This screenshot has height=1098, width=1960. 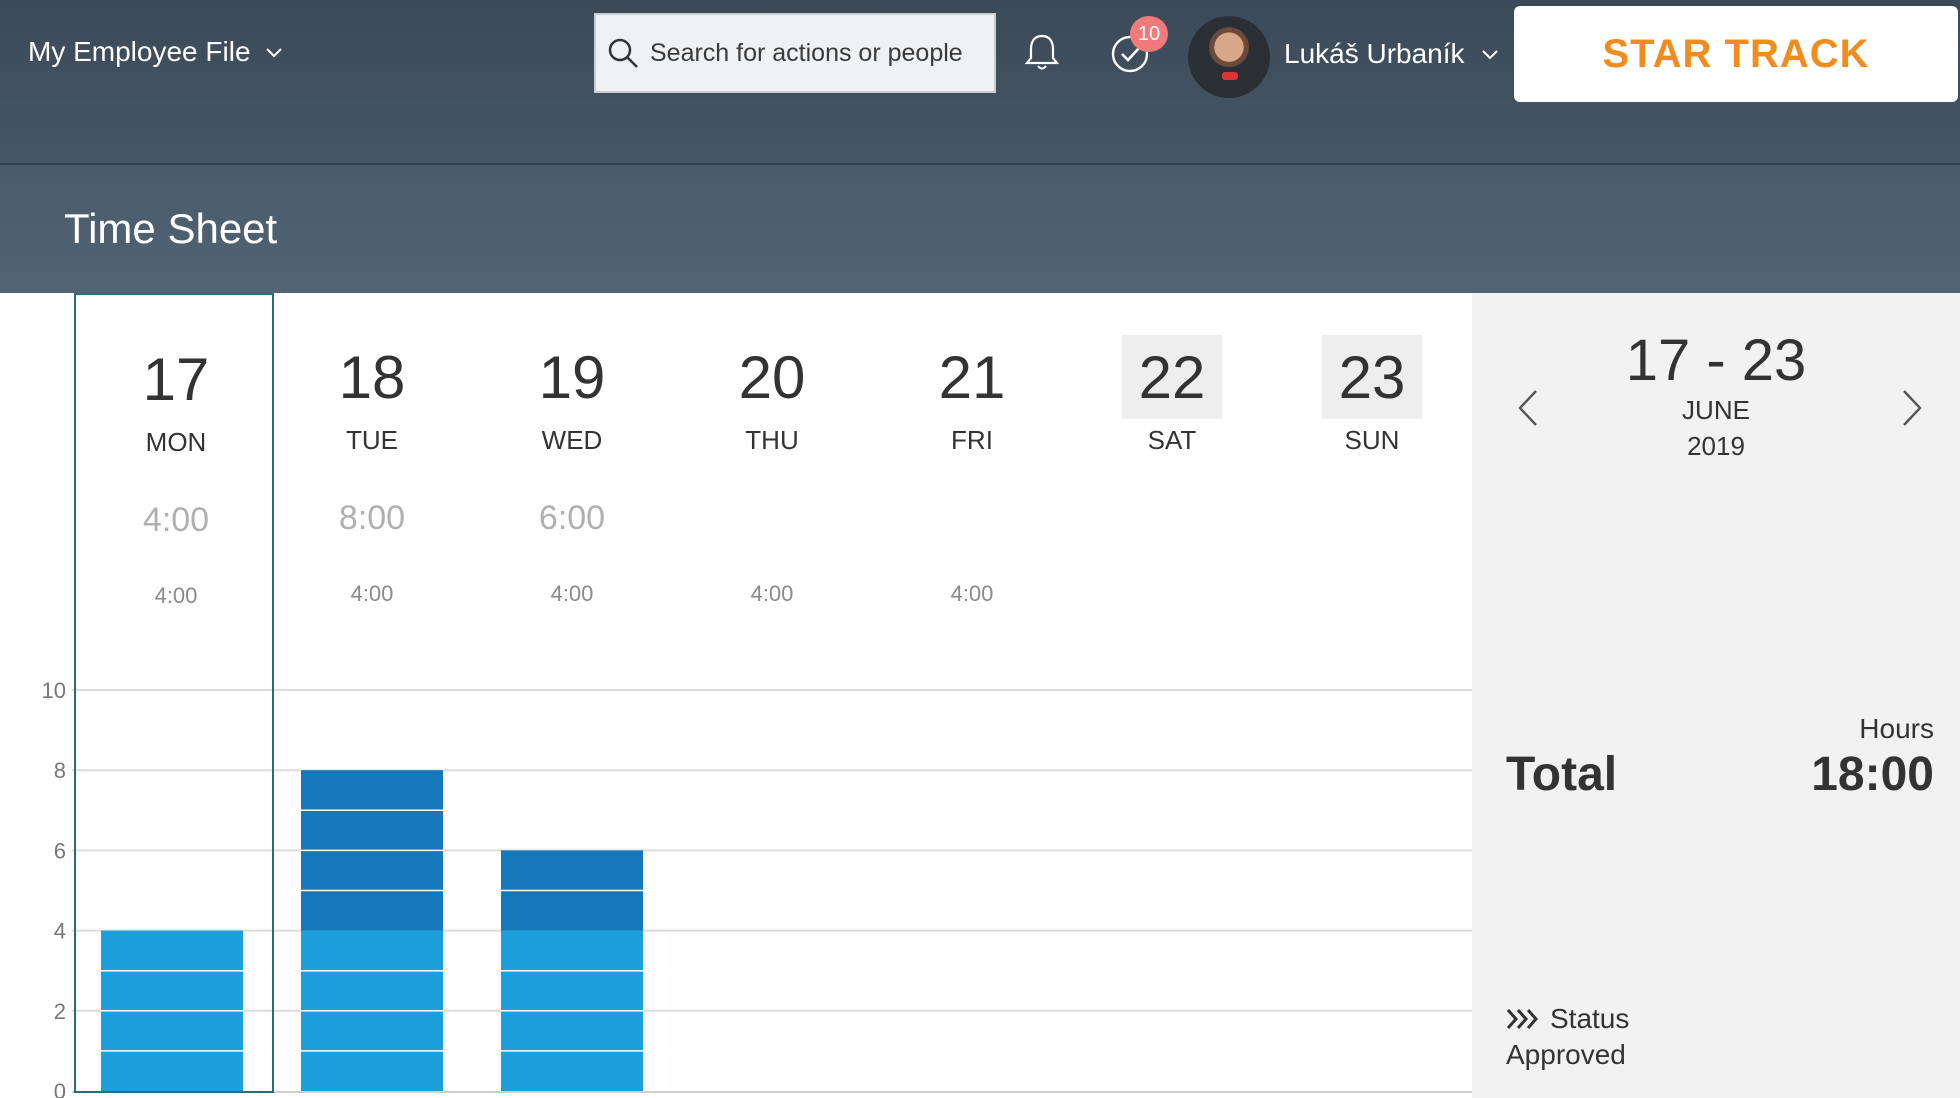 What do you see at coordinates (1716, 446) in the screenshot?
I see `week-year: 2019` at bounding box center [1716, 446].